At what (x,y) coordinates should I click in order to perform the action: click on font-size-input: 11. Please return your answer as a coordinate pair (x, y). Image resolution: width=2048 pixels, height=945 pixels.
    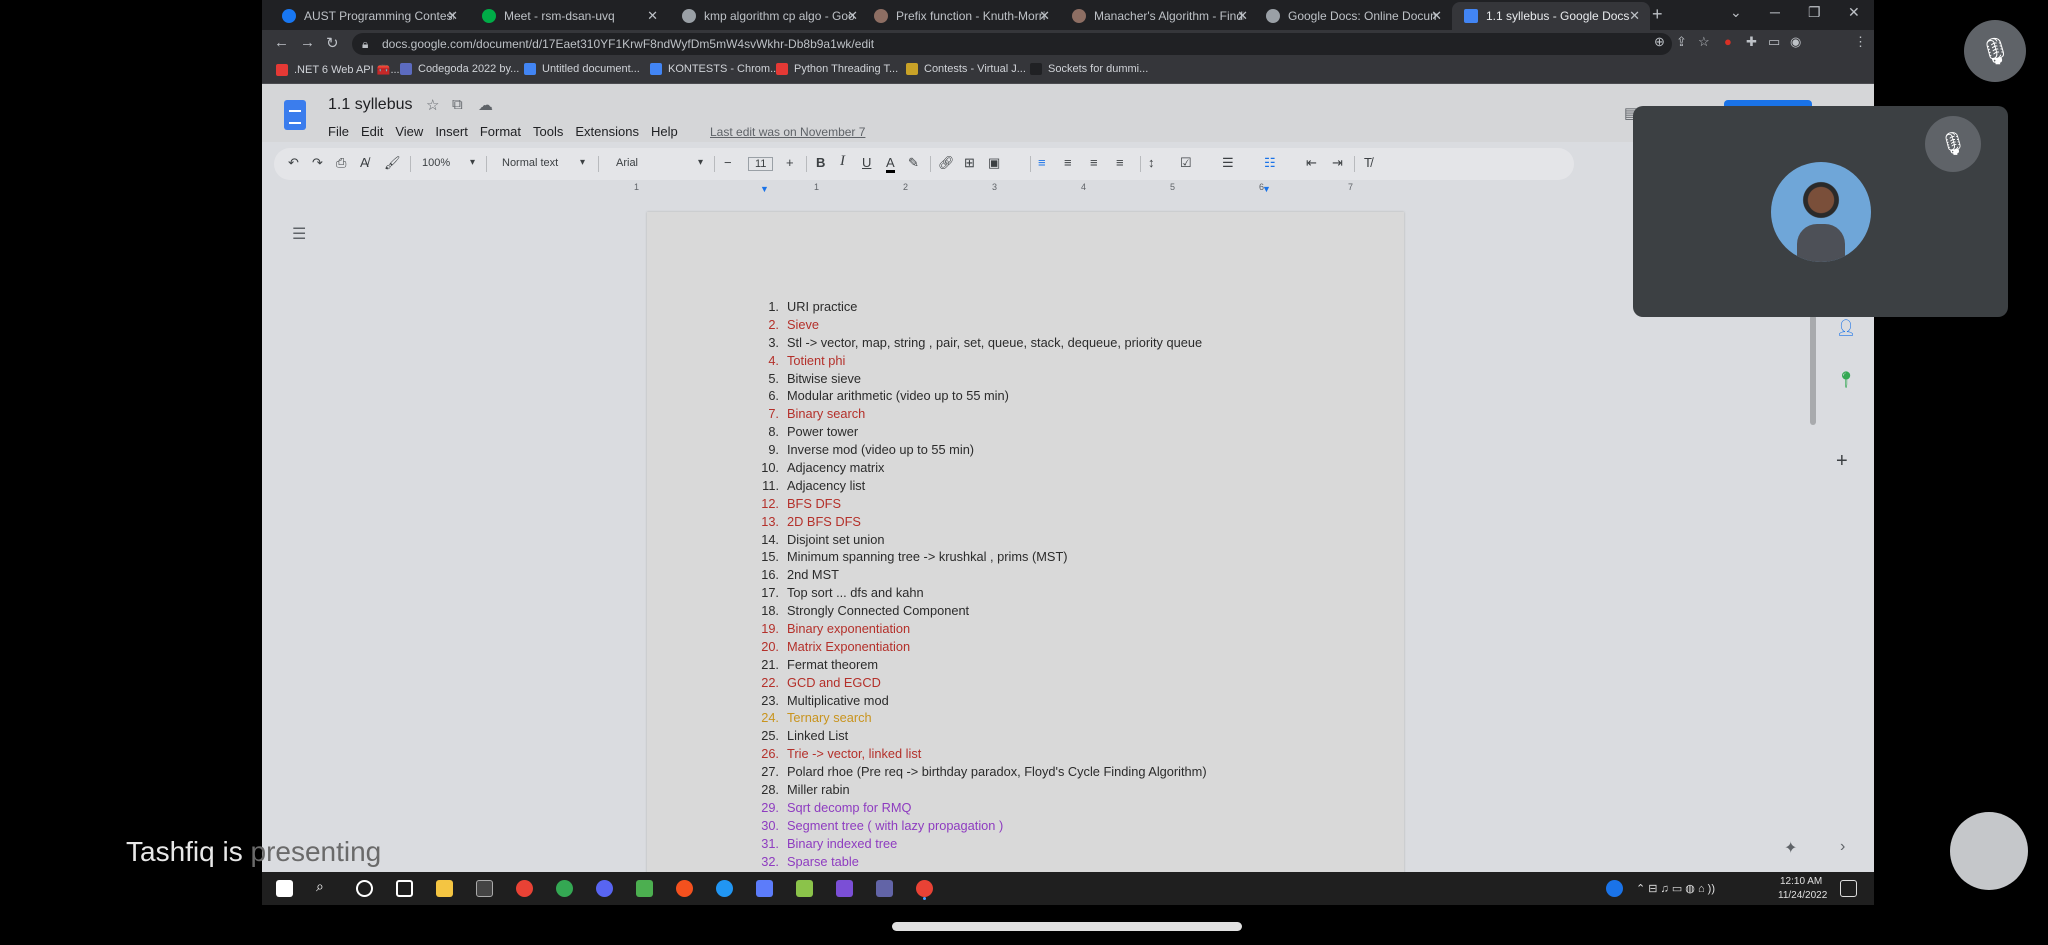
    Looking at the image, I should click on (761, 164).